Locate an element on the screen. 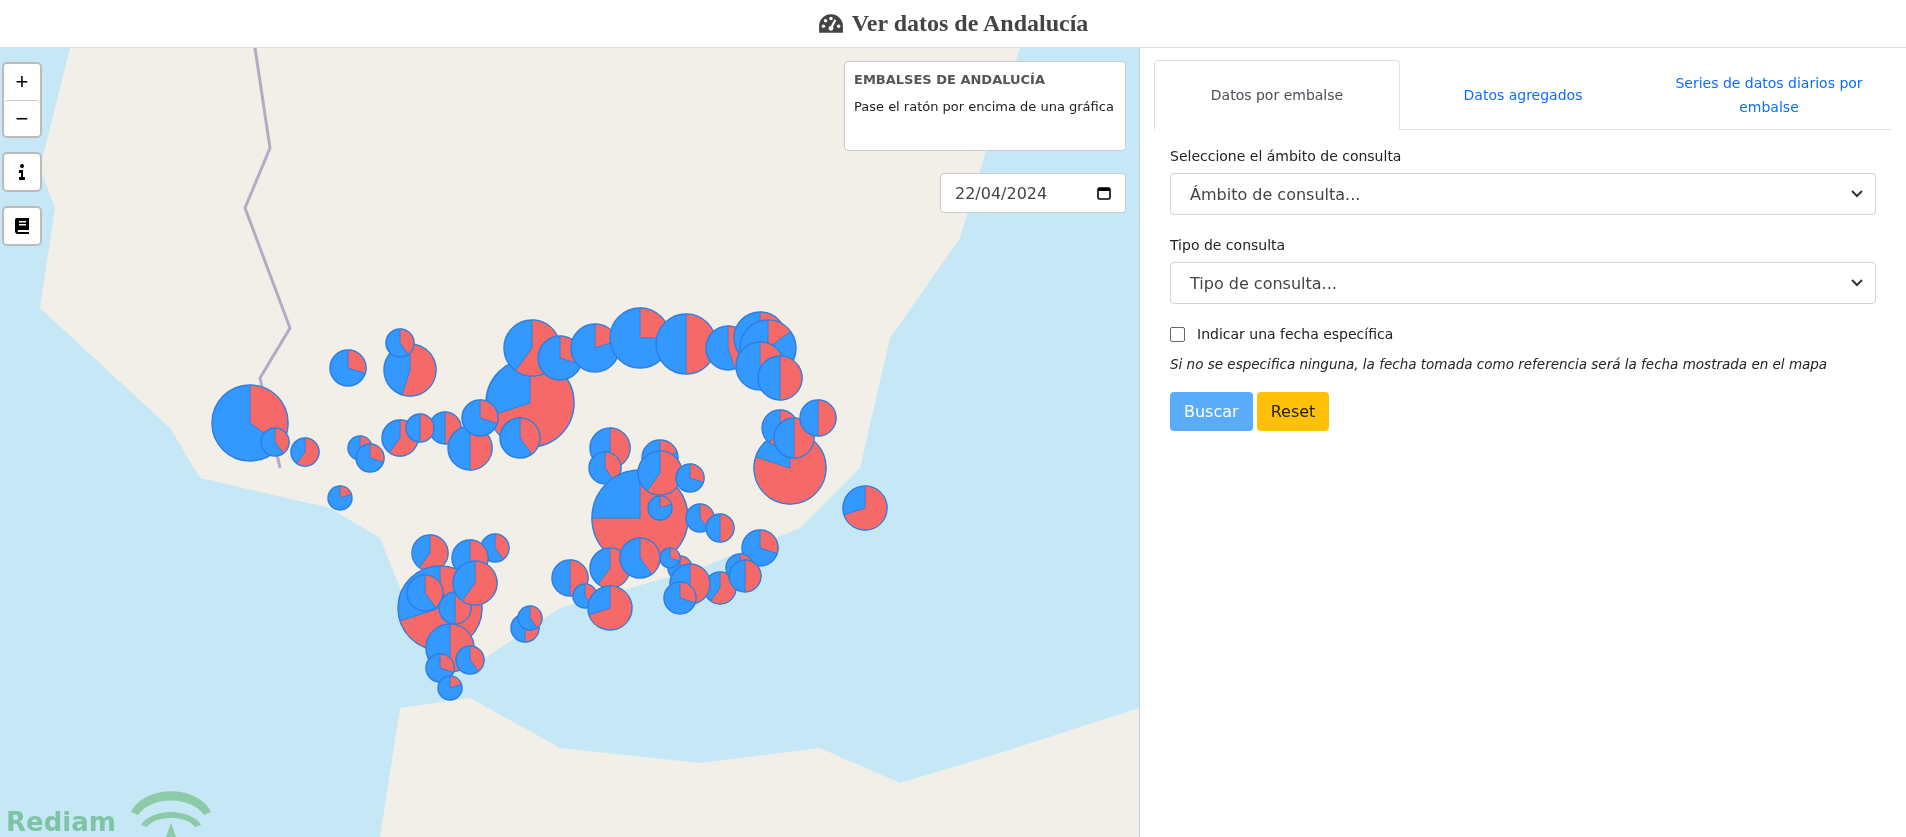 Image resolution: width=1906 pixels, height=837 pixels. book-icon is located at coordinates (22, 226).